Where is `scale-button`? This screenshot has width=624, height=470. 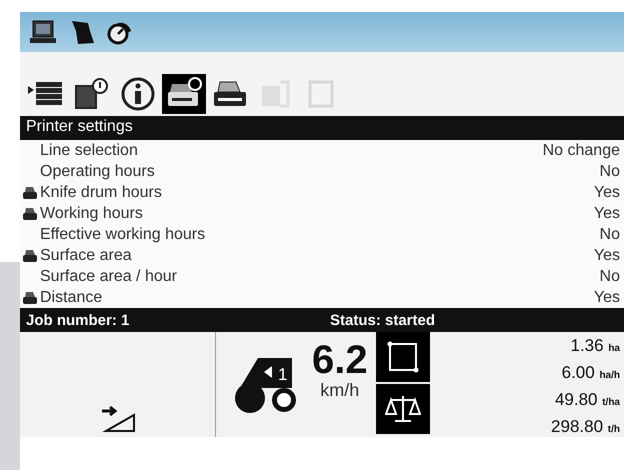 scale-button is located at coordinates (403, 409).